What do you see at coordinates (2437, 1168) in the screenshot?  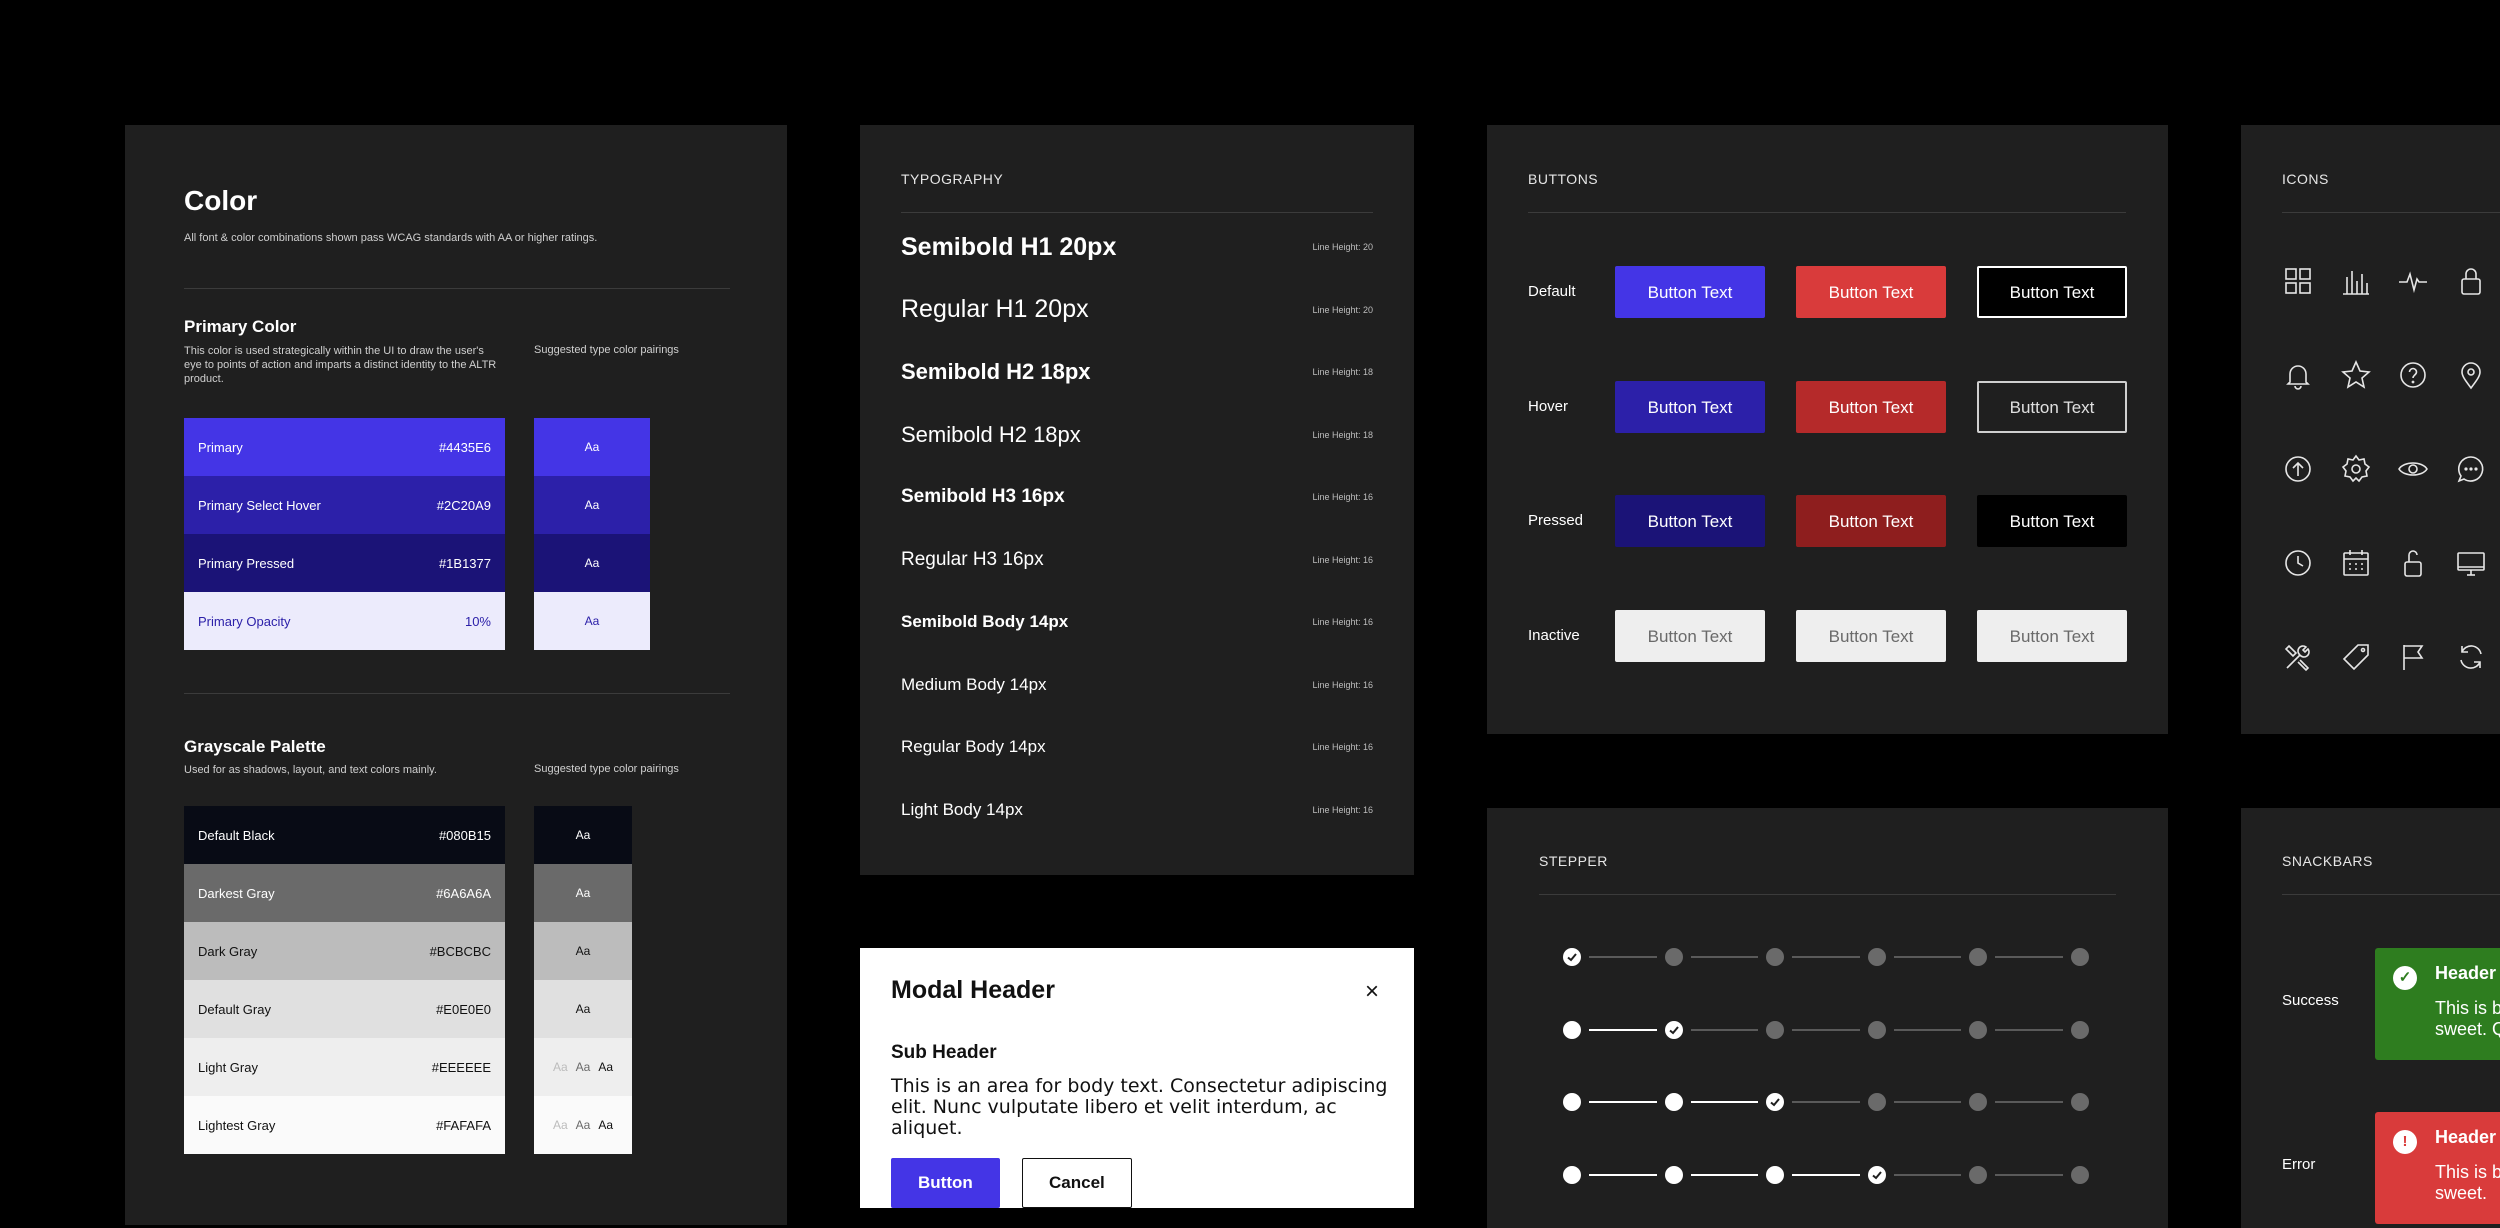 I see `snackbar: ! Header T This is bosweet.` at bounding box center [2437, 1168].